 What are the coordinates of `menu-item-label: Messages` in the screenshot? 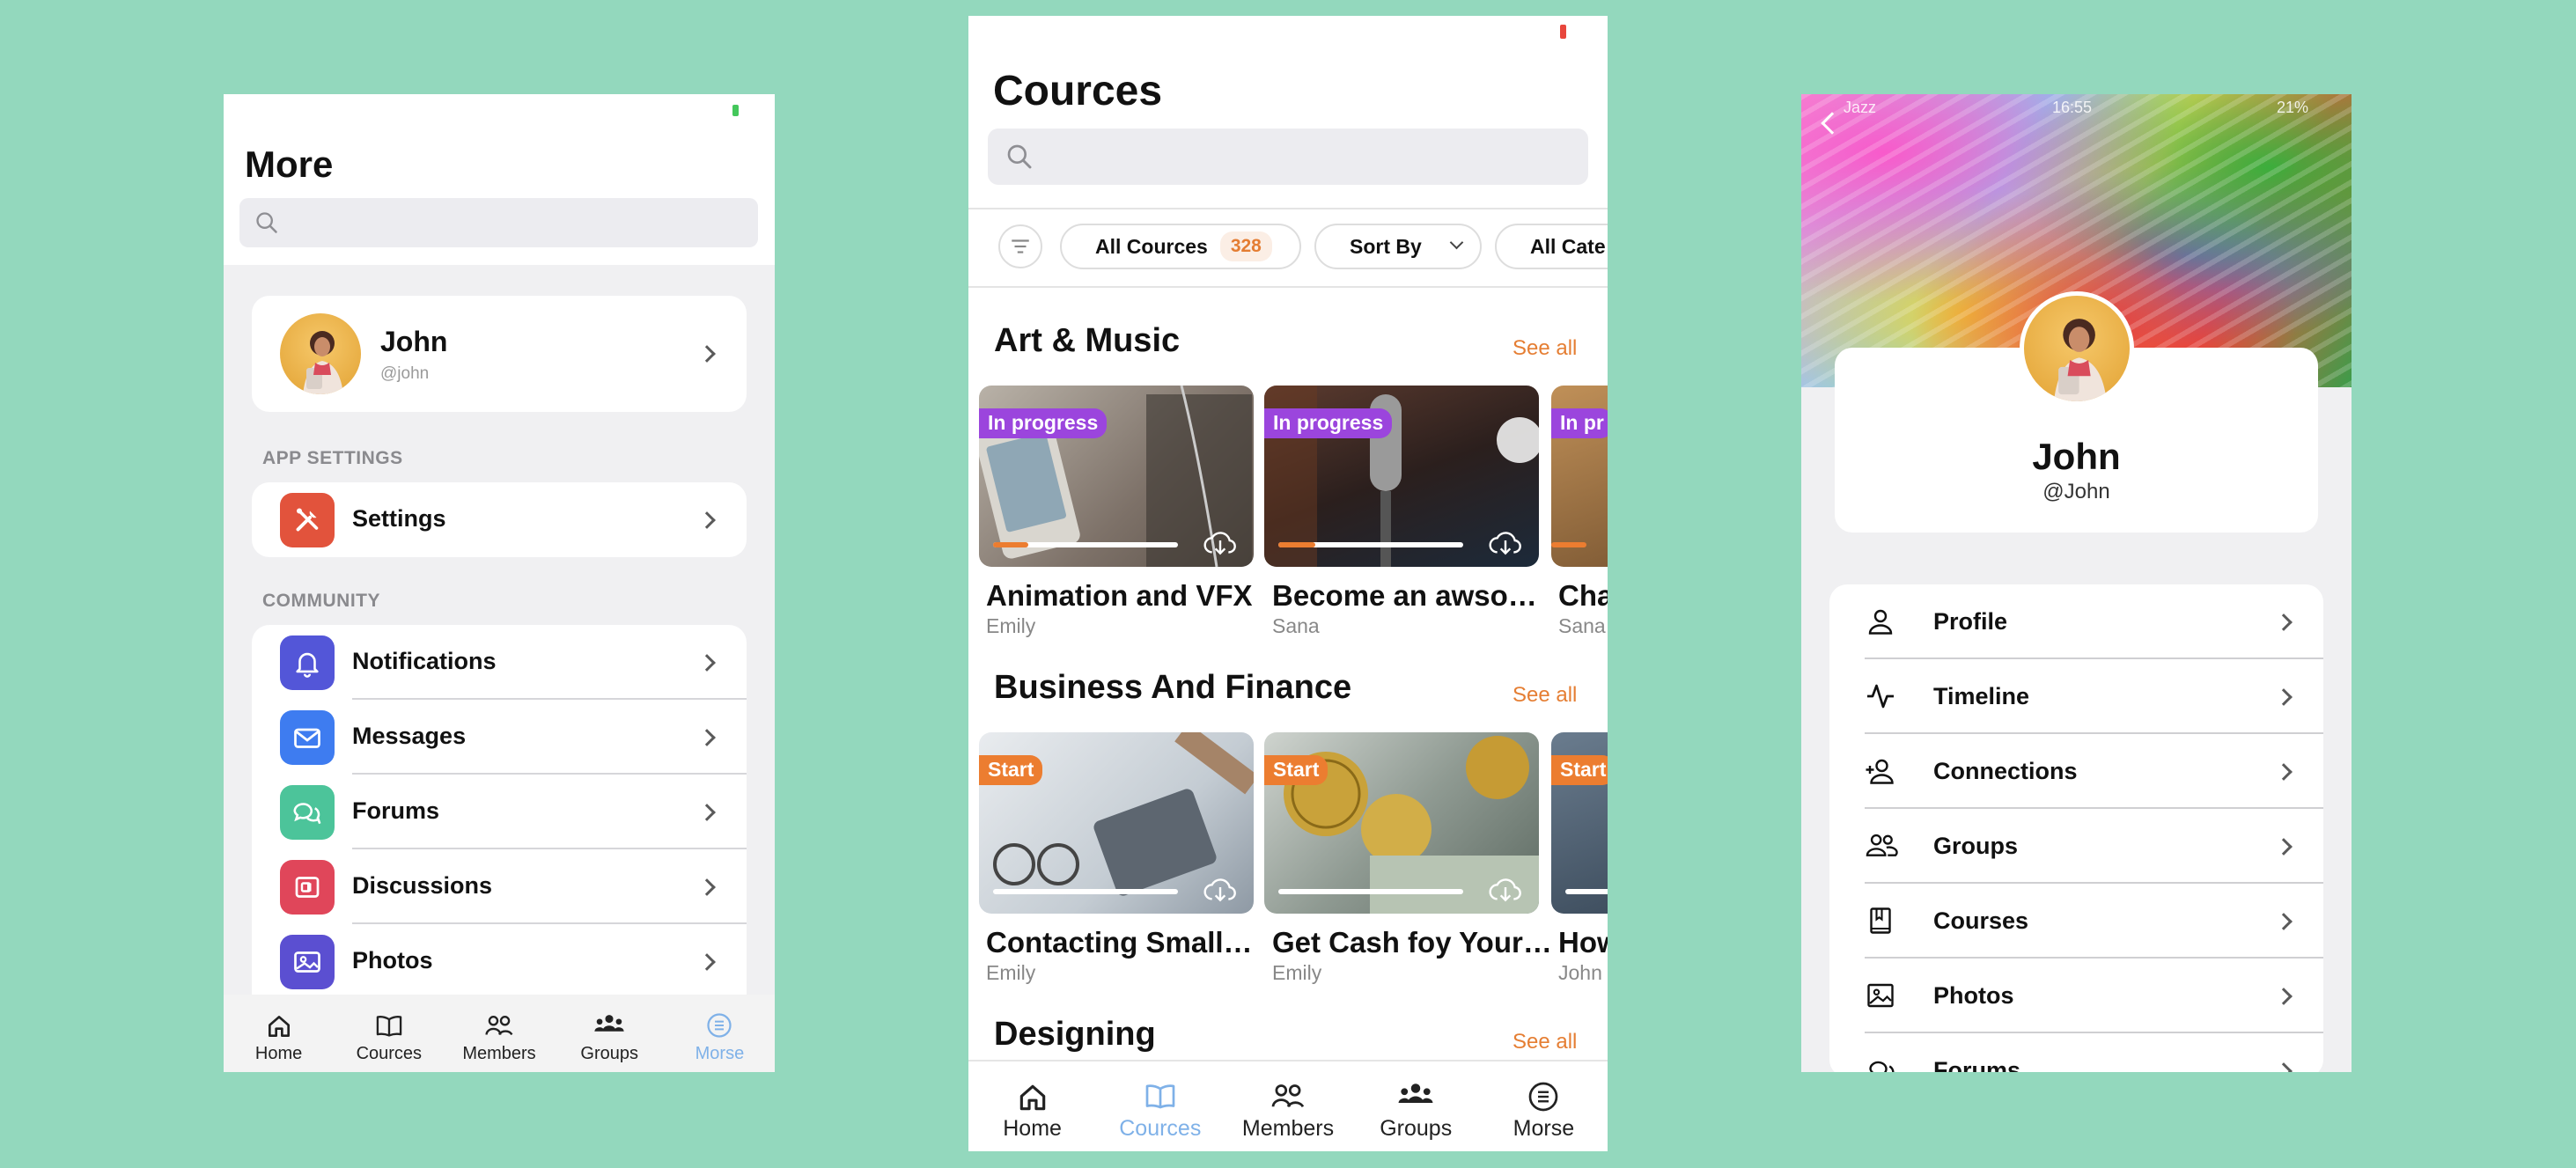 It's located at (409, 736).